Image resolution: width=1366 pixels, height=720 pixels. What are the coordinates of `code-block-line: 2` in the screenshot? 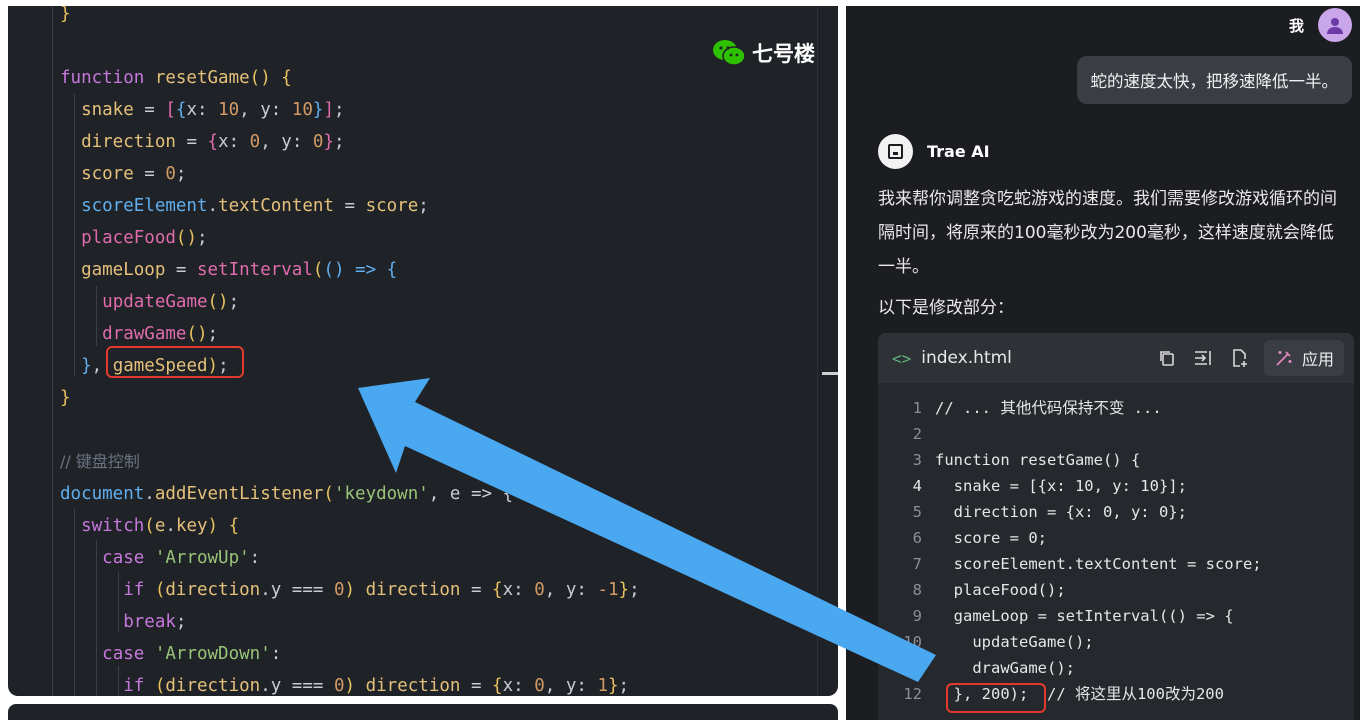 It's located at (906, 434).